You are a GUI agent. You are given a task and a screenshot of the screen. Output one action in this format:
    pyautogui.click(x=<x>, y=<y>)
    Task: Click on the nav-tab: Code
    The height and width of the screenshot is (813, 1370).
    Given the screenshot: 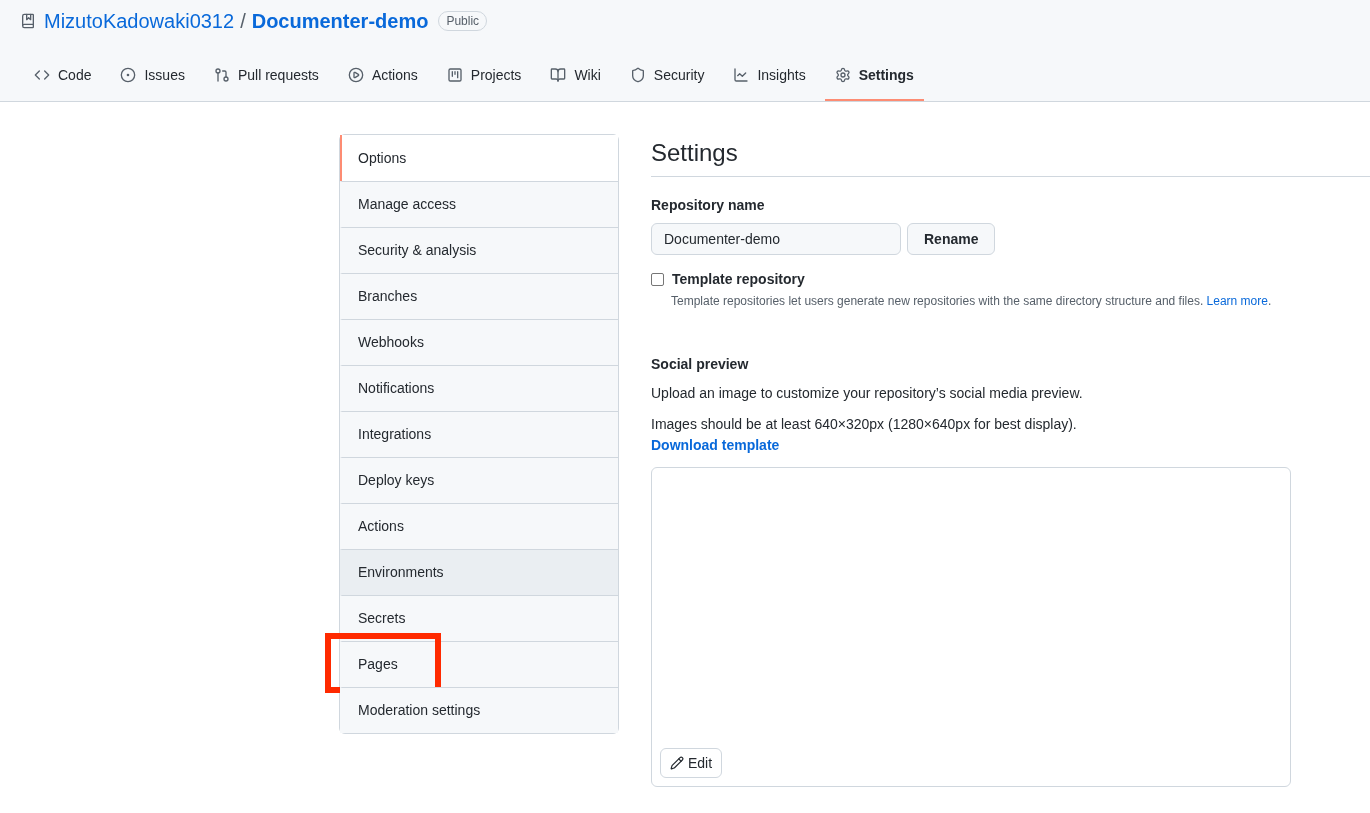 What is the action you would take?
    pyautogui.click(x=63, y=76)
    